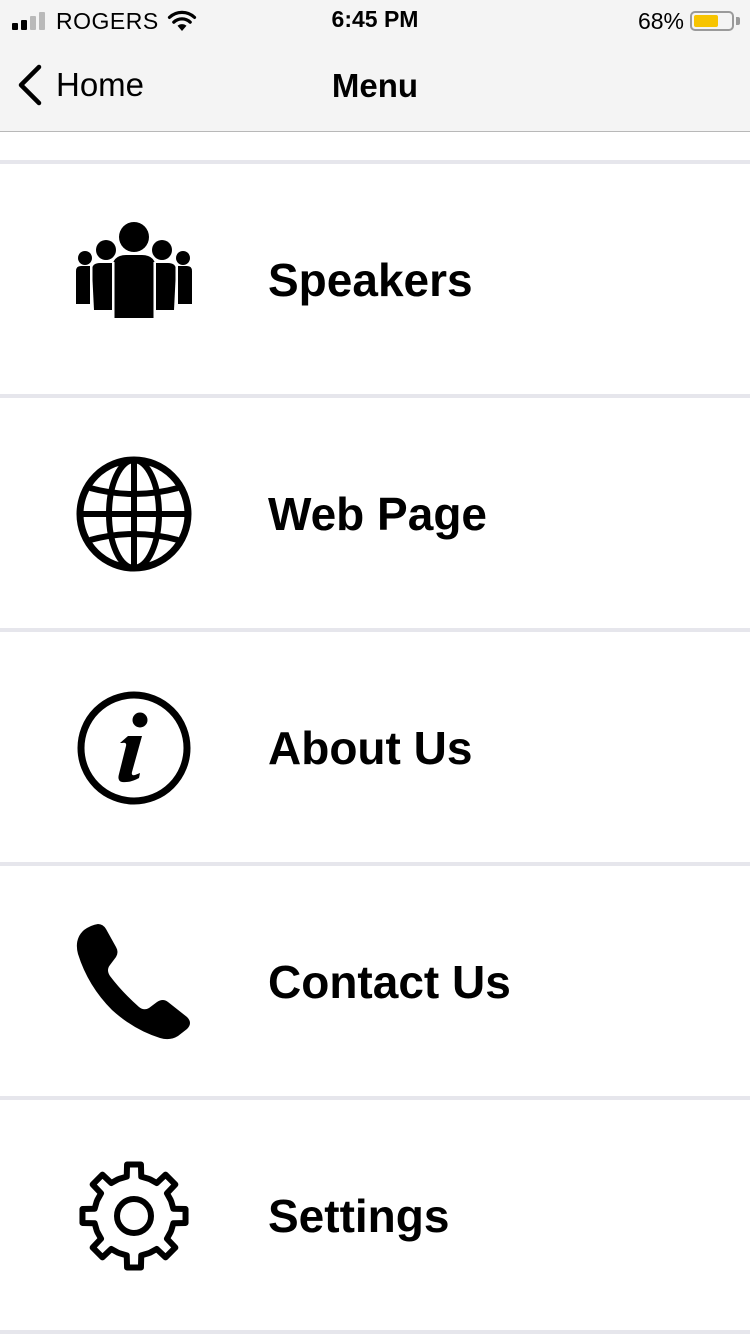 This screenshot has width=750, height=1334. What do you see at coordinates (134, 1216) in the screenshot?
I see `gear-icon` at bounding box center [134, 1216].